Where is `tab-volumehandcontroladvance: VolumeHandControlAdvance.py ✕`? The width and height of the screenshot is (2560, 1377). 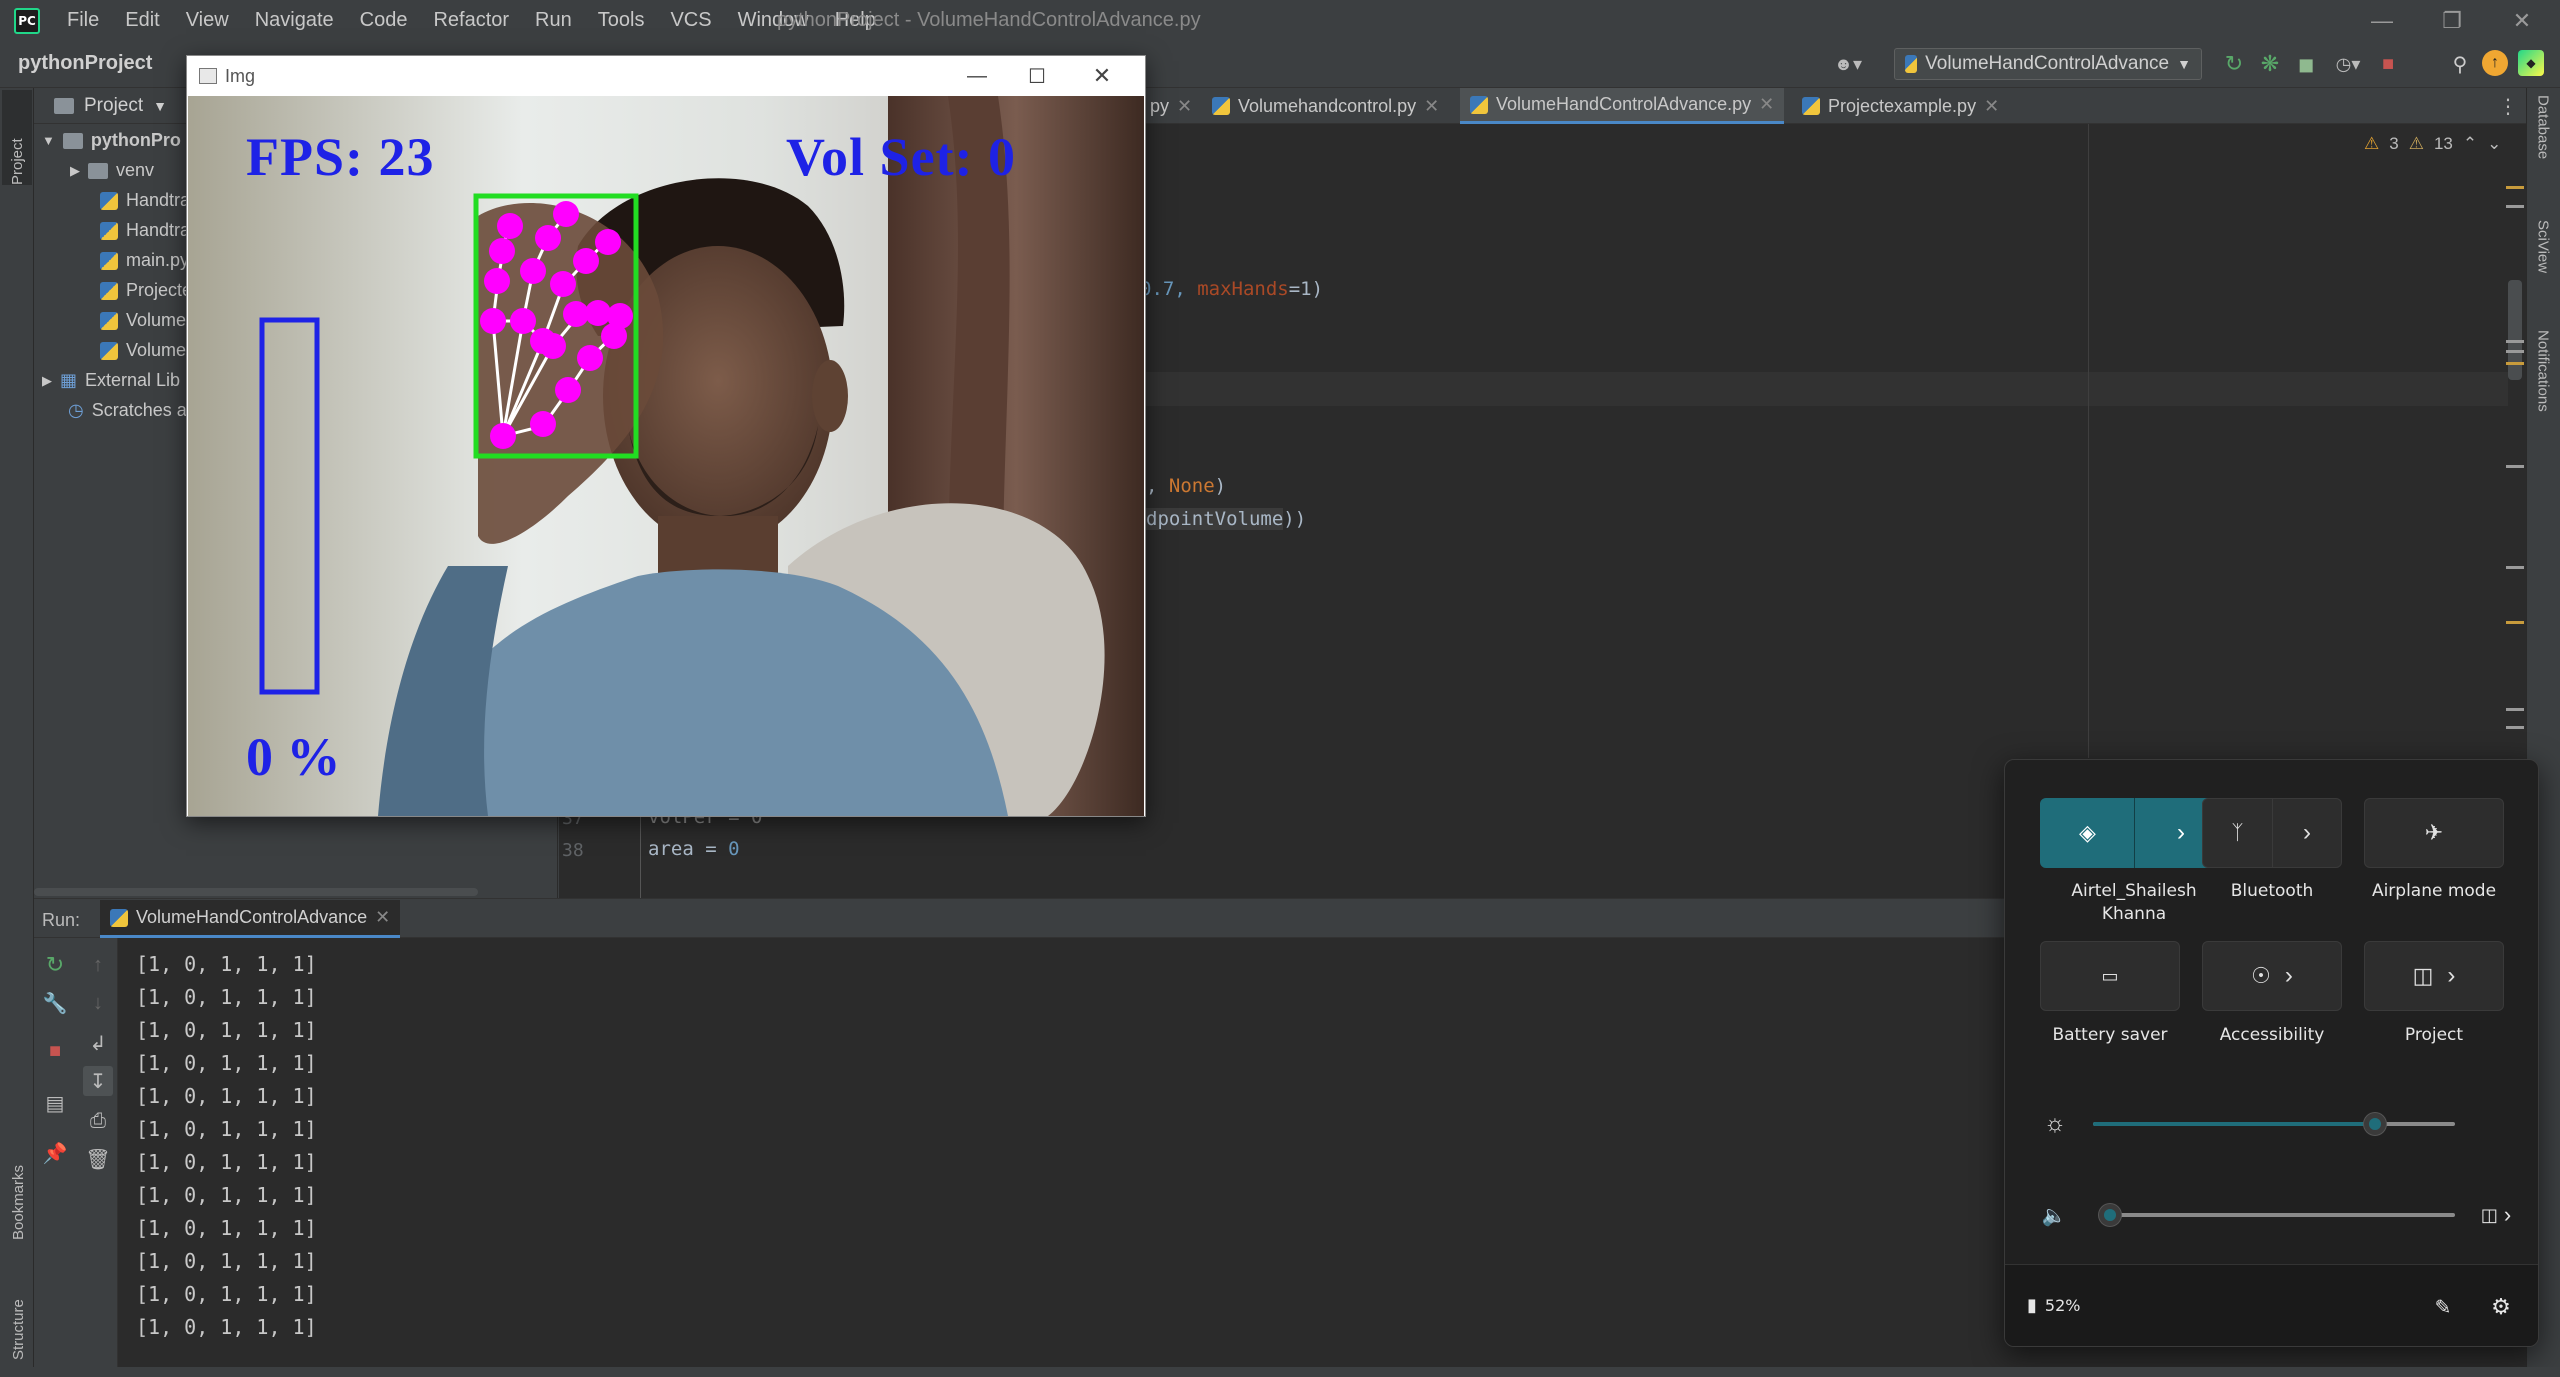 tab-volumehandcontroladvance: VolumeHandControlAdvance.py ✕ is located at coordinates (1622, 106).